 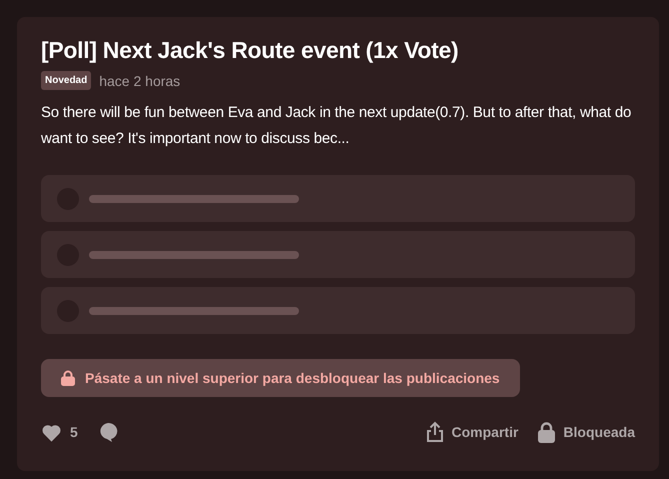 What do you see at coordinates (108, 432) in the screenshot?
I see `comment-icon` at bounding box center [108, 432].